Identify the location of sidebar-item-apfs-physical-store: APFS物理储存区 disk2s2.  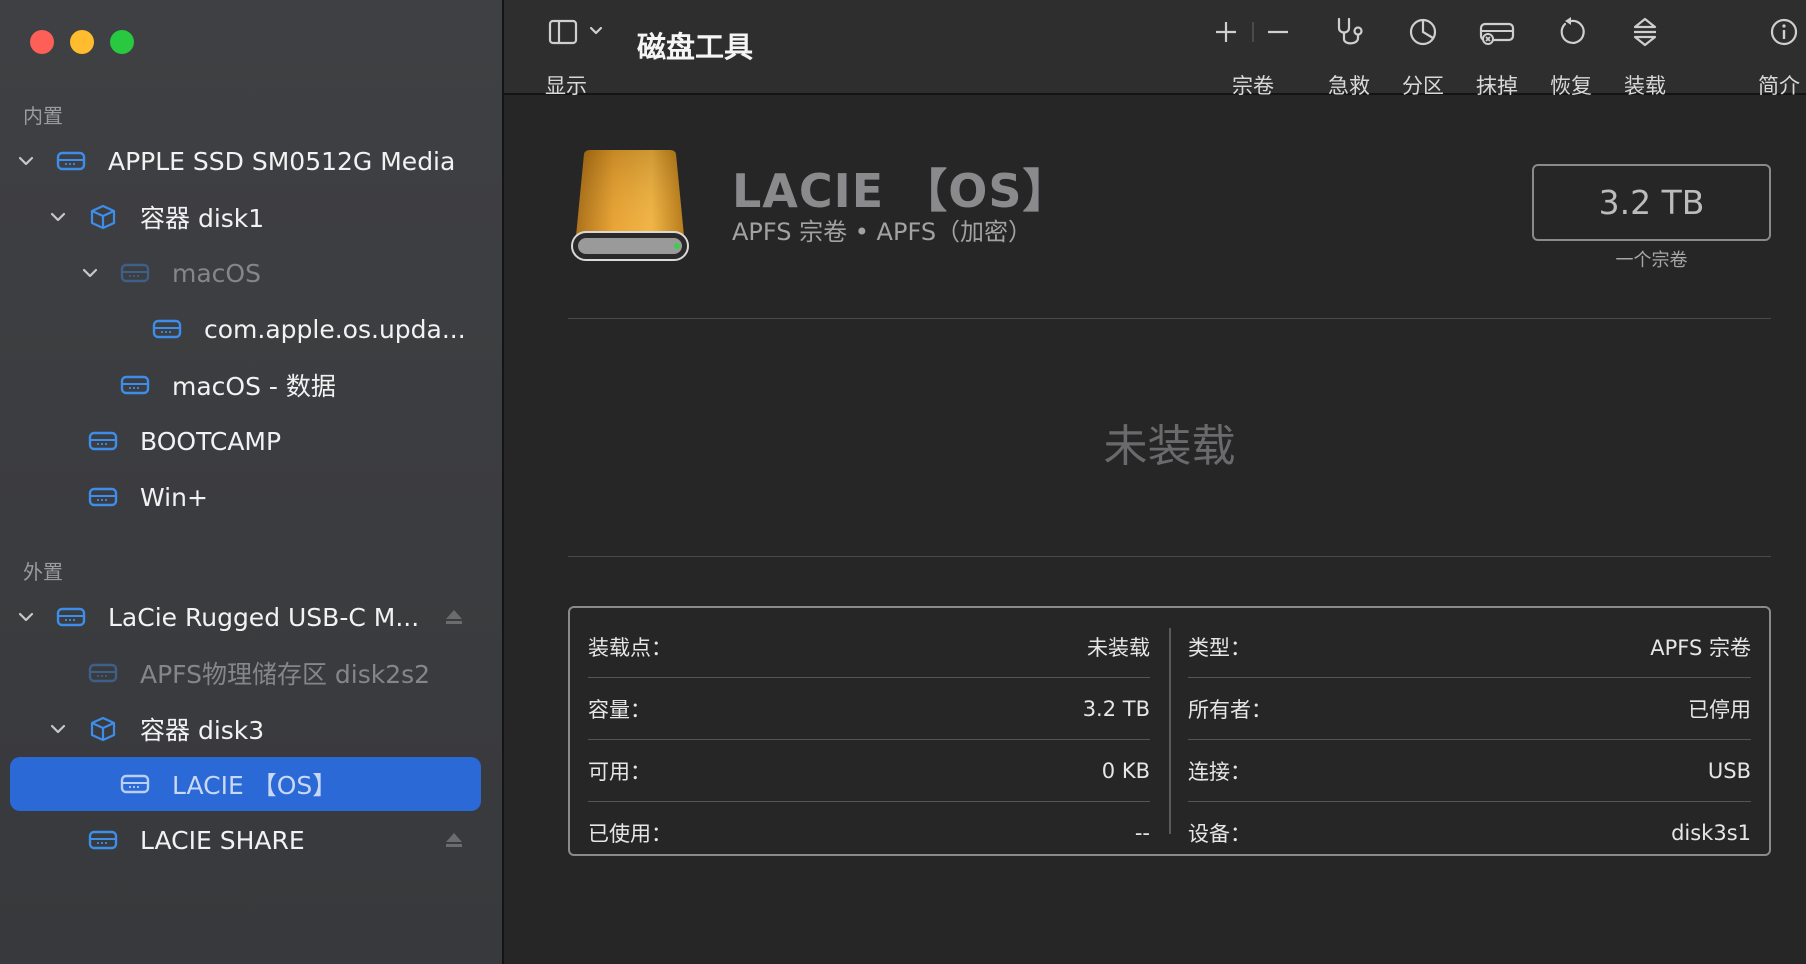
(245, 673).